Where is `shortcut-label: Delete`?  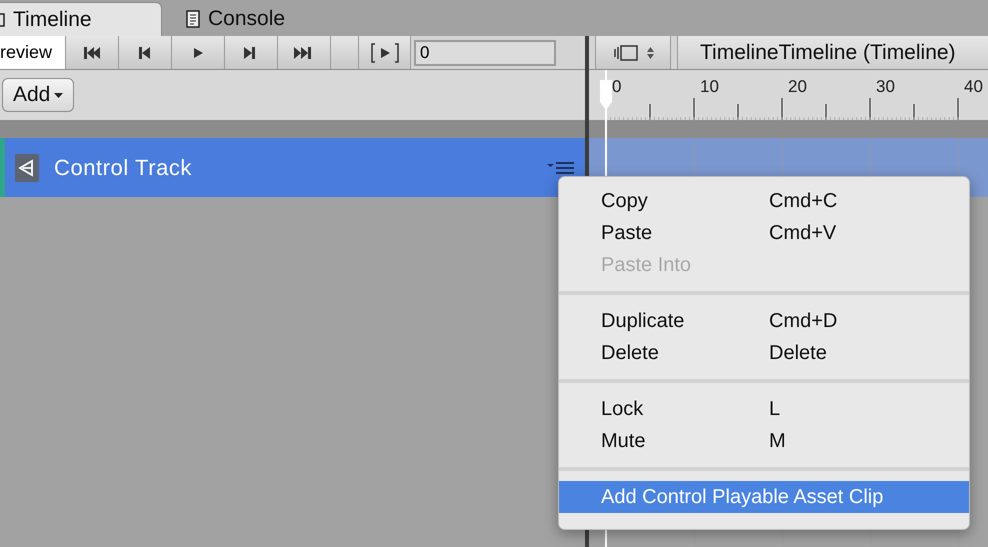 shortcut-label: Delete is located at coordinates (798, 353).